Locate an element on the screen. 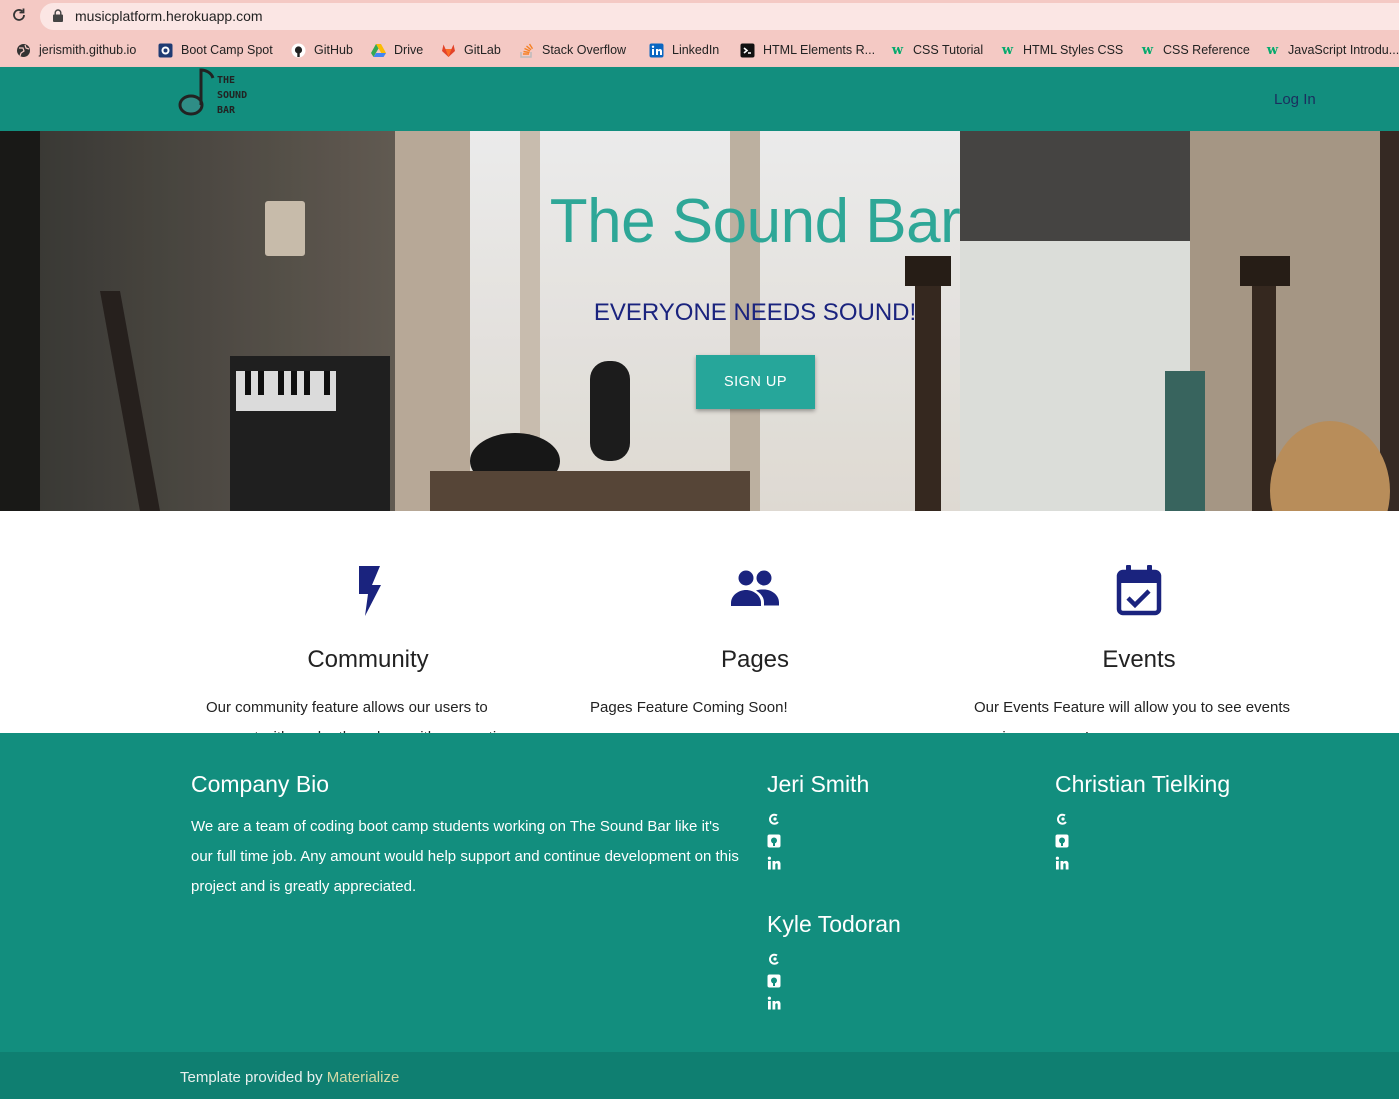 The height and width of the screenshot is (1099, 1399). bookmark-html-styles: w HTML Styles CSS is located at coordinates (1061, 50).